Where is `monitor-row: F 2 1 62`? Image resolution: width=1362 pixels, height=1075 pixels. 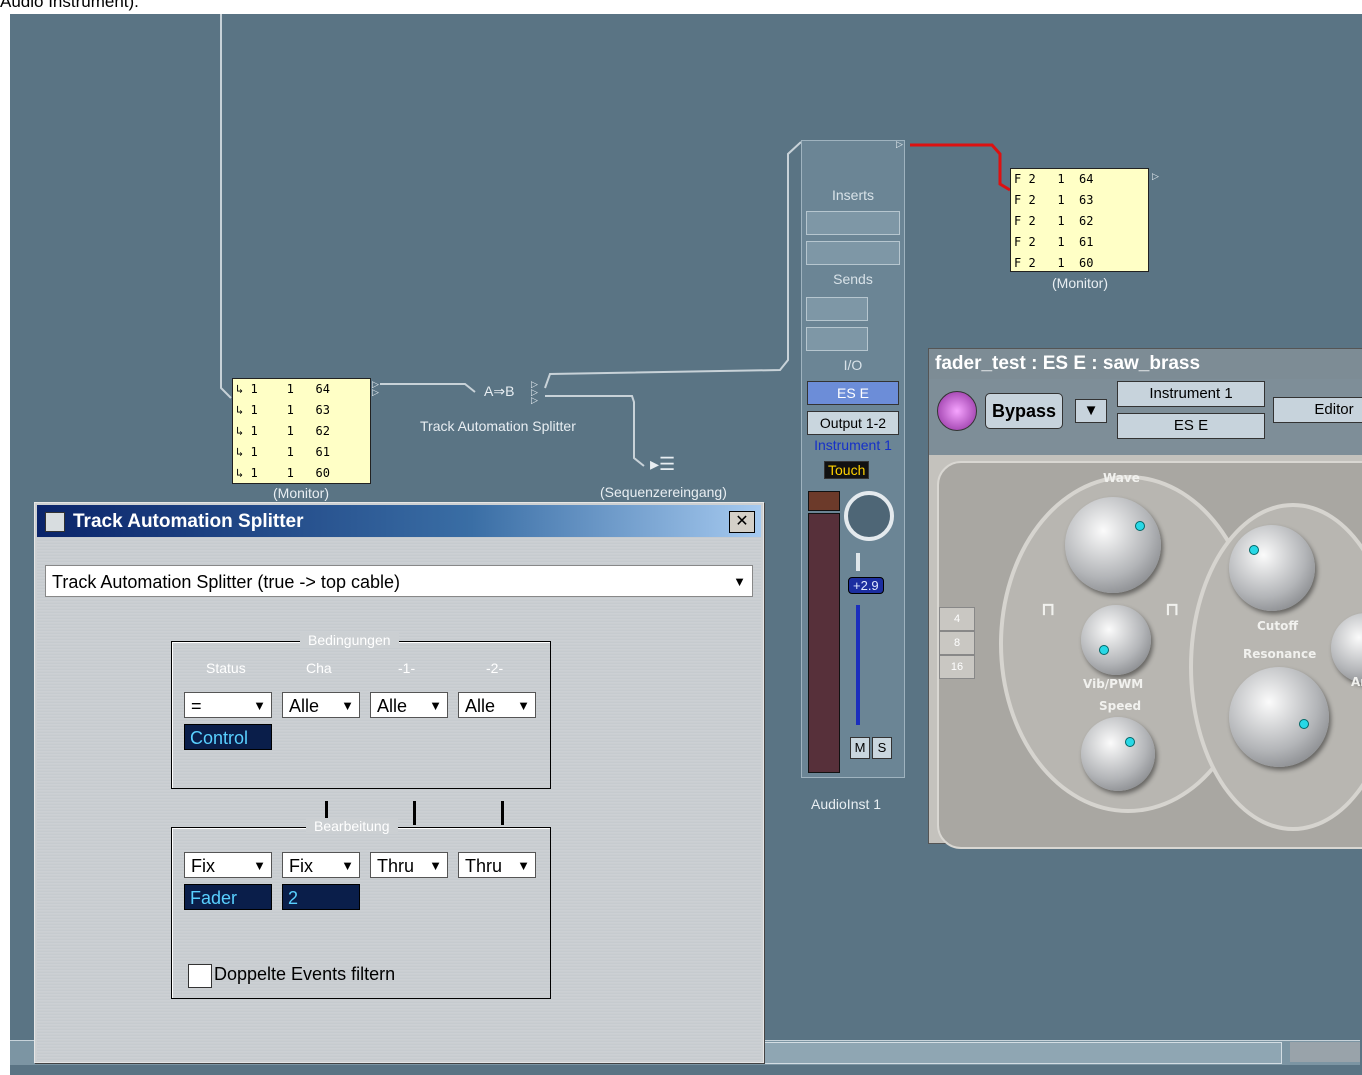
monitor-row: F 2 1 62 is located at coordinates (1054, 221).